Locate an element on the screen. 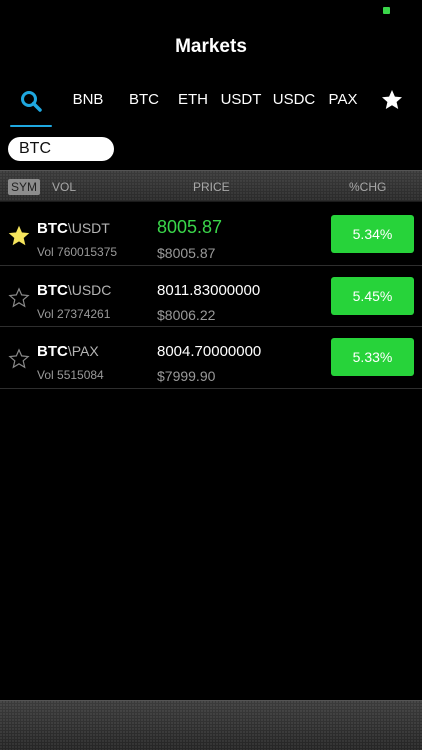 This screenshot has width=422, height=750. pair-label: BTC\USDC is located at coordinates (74, 290).